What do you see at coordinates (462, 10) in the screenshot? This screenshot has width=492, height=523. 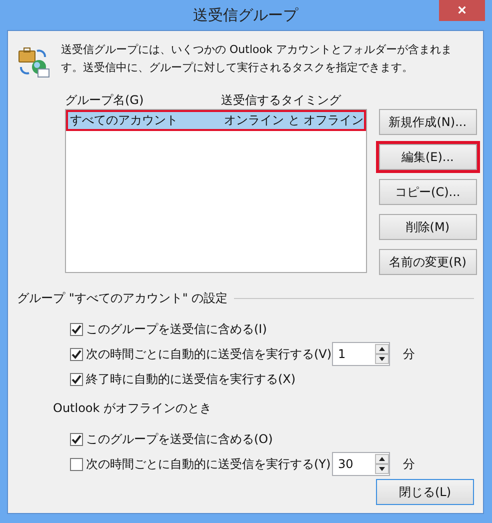 I see `close-button: ×` at bounding box center [462, 10].